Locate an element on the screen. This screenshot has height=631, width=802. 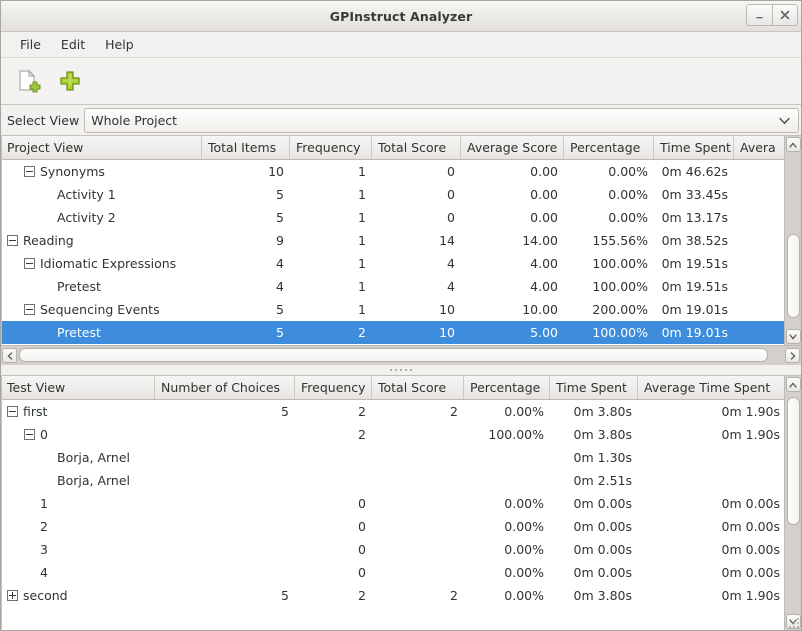
test-view-column-header: Average Time Spent is located at coordinates (711, 387).